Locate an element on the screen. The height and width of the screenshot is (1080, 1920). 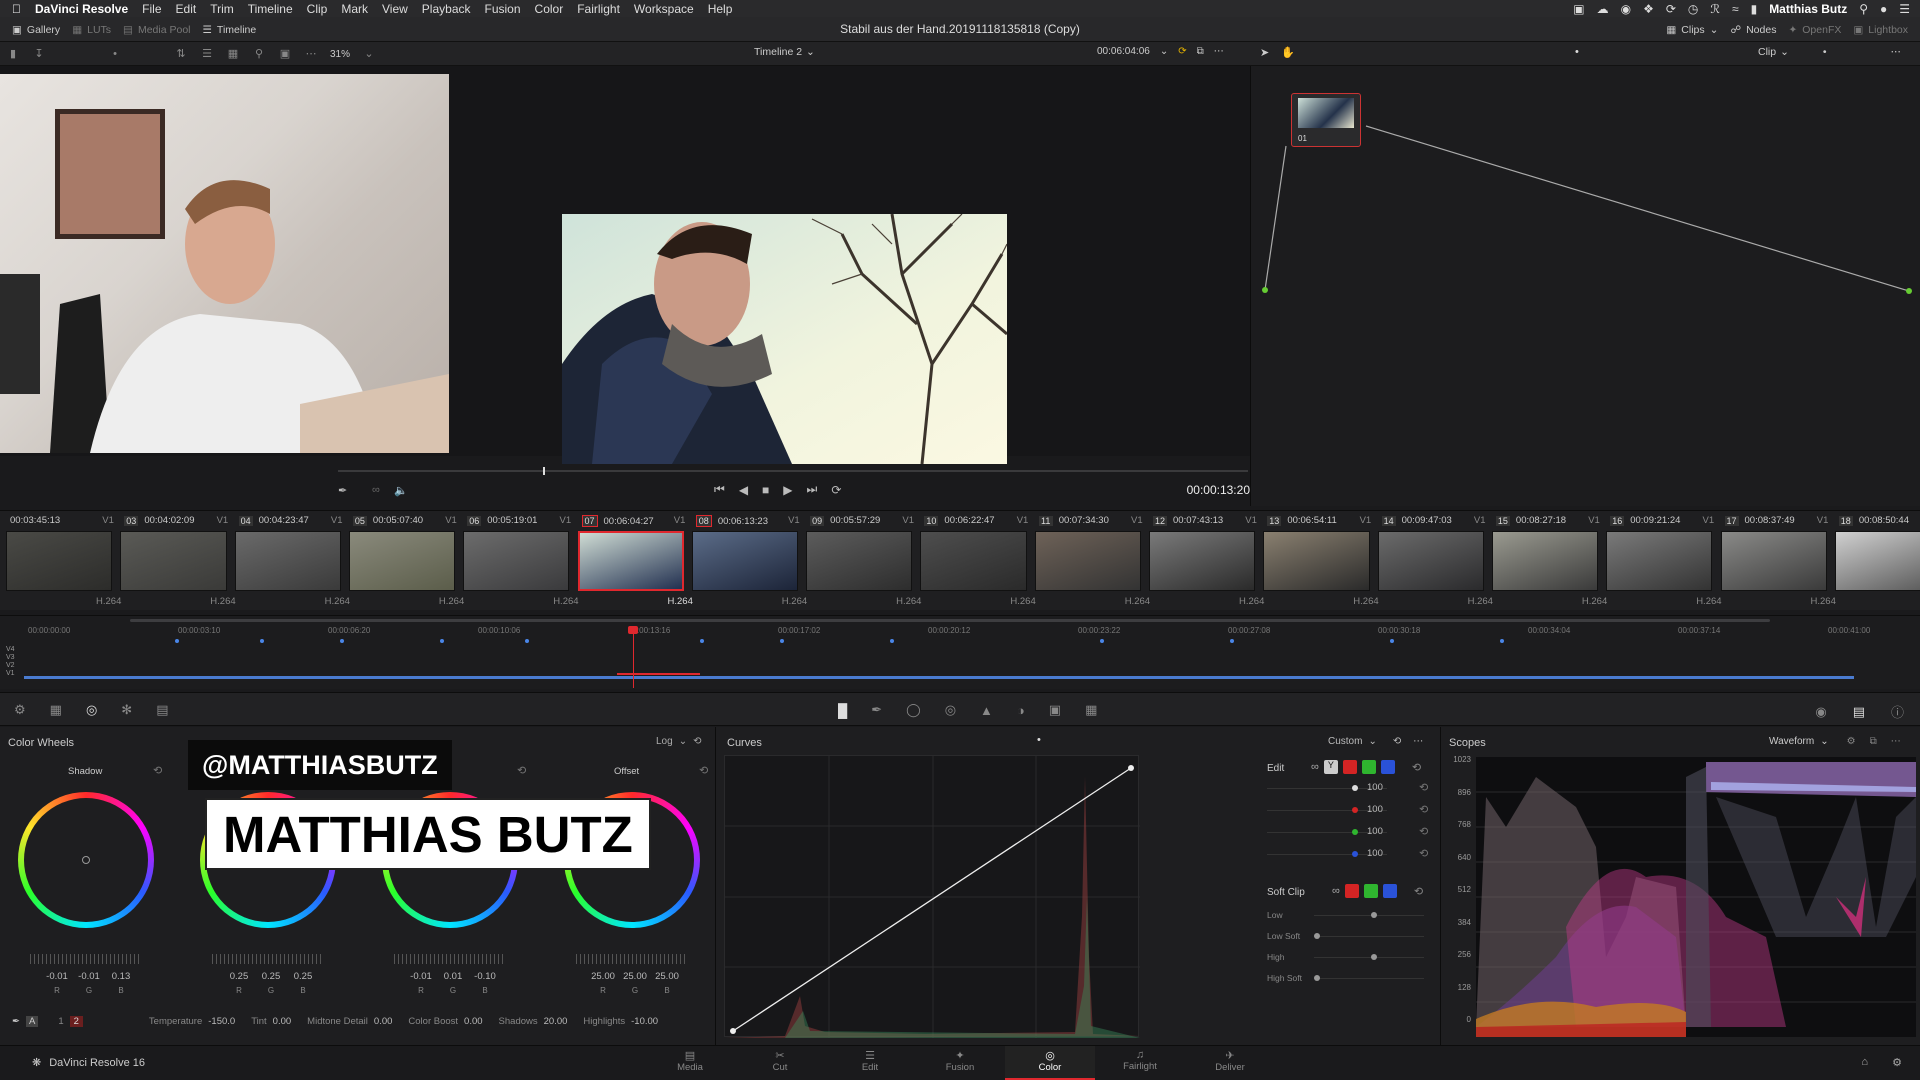
screen-icon: ▣ is located at coordinates (1578, 9).